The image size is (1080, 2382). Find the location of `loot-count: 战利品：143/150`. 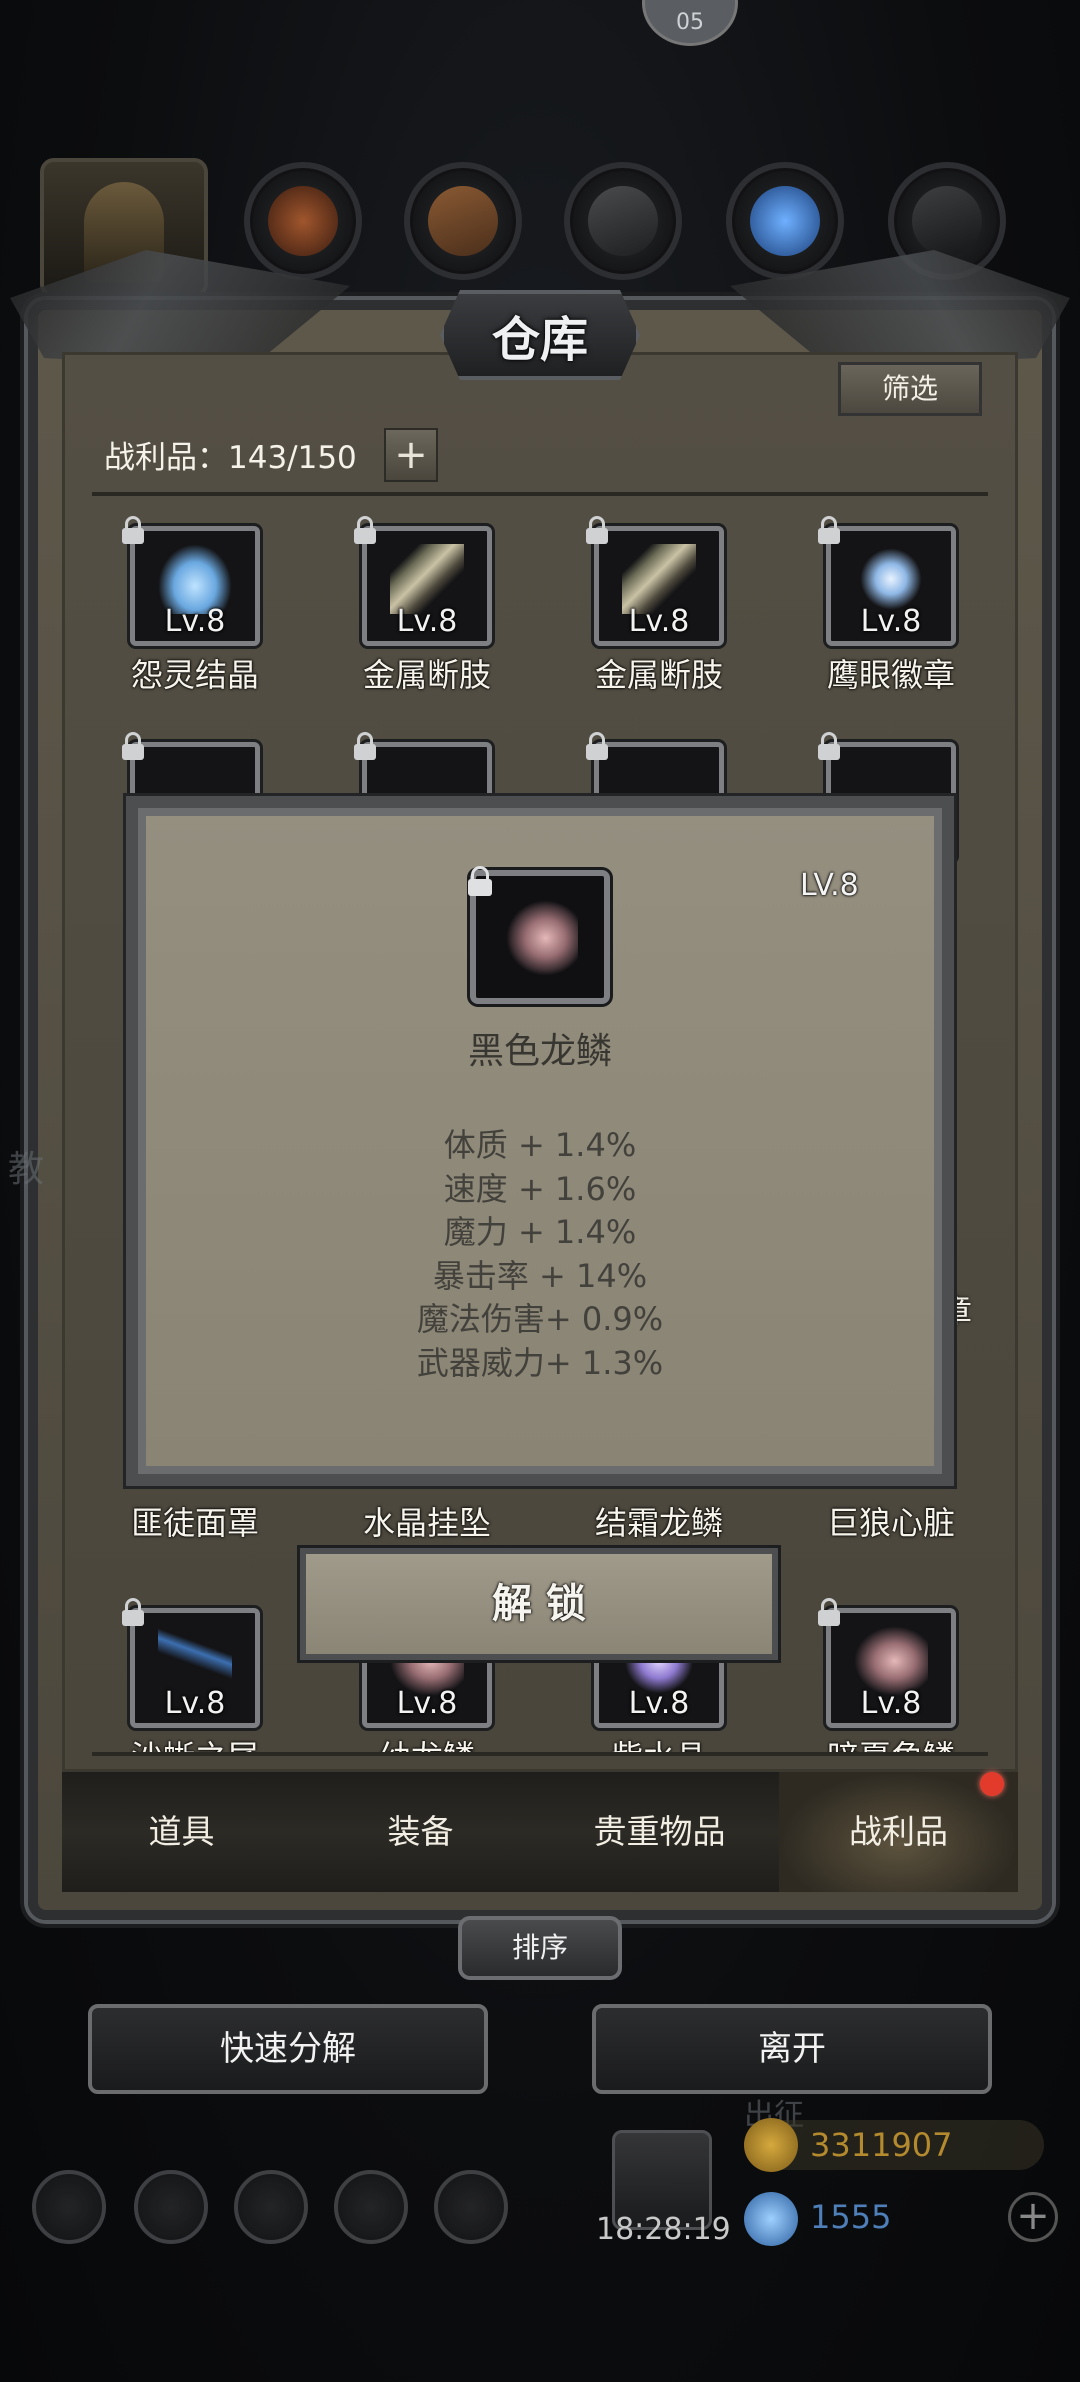

loot-count: 战利品：143/150 is located at coordinates (230, 458).